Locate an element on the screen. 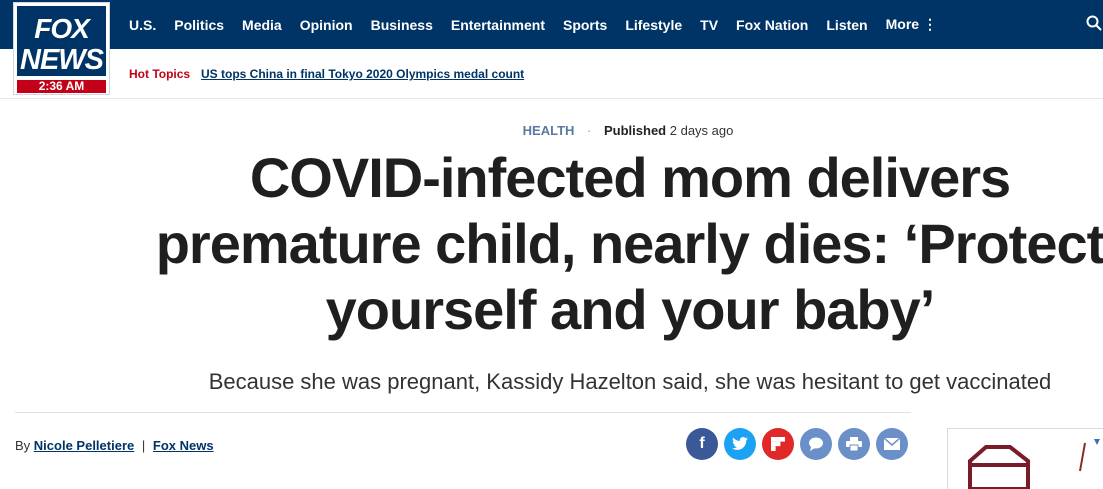 This screenshot has height=489, width=1103. article-meta: HEALTH · Published 2 days ago is located at coordinates (551, 130).